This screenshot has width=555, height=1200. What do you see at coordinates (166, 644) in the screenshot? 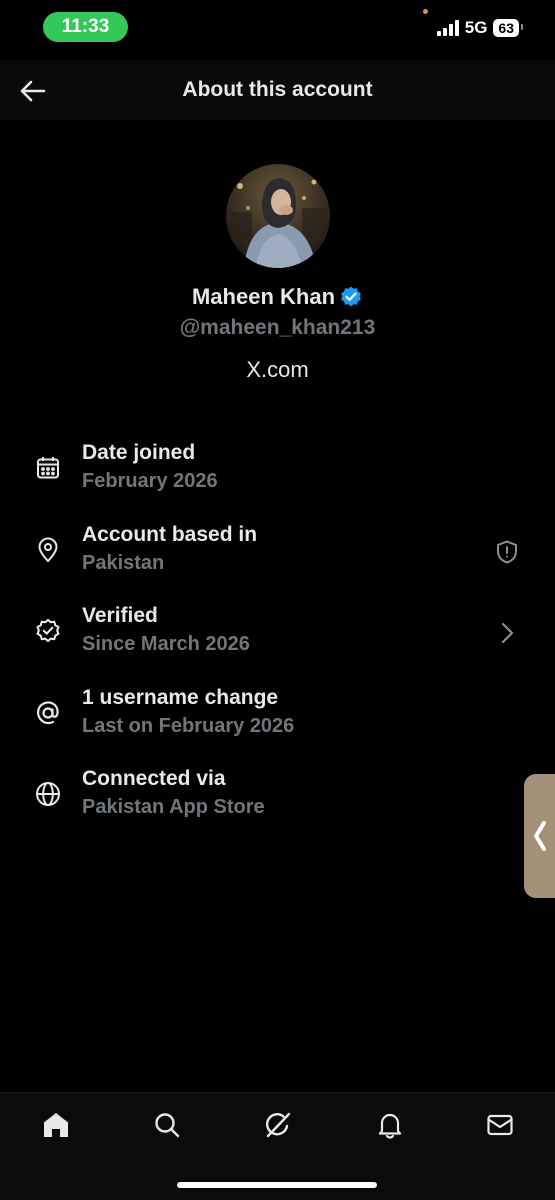
I see `row-subtitle: Since March 2026` at bounding box center [166, 644].